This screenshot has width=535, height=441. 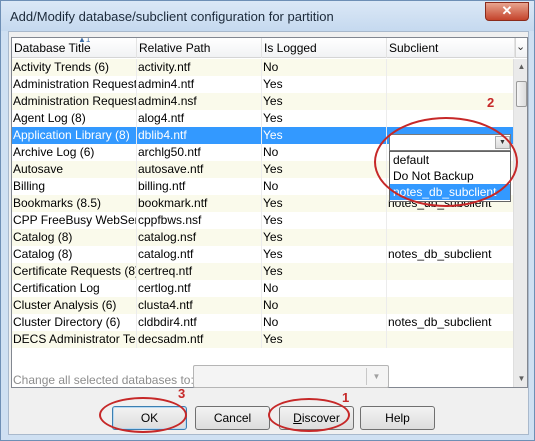 I want to click on cell-database-title: Certification Log, so click(x=74, y=288).